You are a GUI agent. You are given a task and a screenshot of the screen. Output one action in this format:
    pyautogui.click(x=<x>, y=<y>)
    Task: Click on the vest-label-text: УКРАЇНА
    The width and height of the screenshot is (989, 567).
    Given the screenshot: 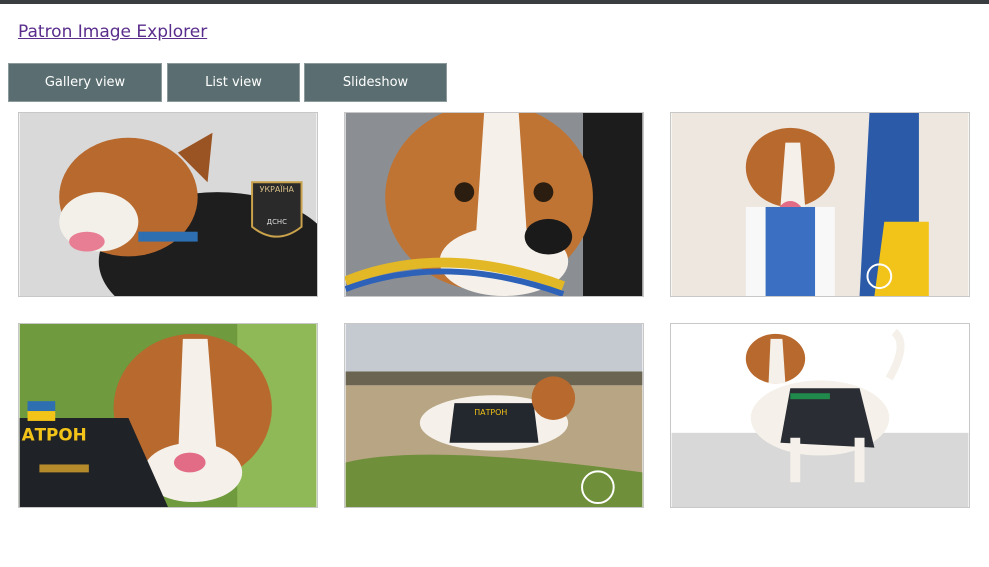 What is the action you would take?
    pyautogui.click(x=277, y=189)
    